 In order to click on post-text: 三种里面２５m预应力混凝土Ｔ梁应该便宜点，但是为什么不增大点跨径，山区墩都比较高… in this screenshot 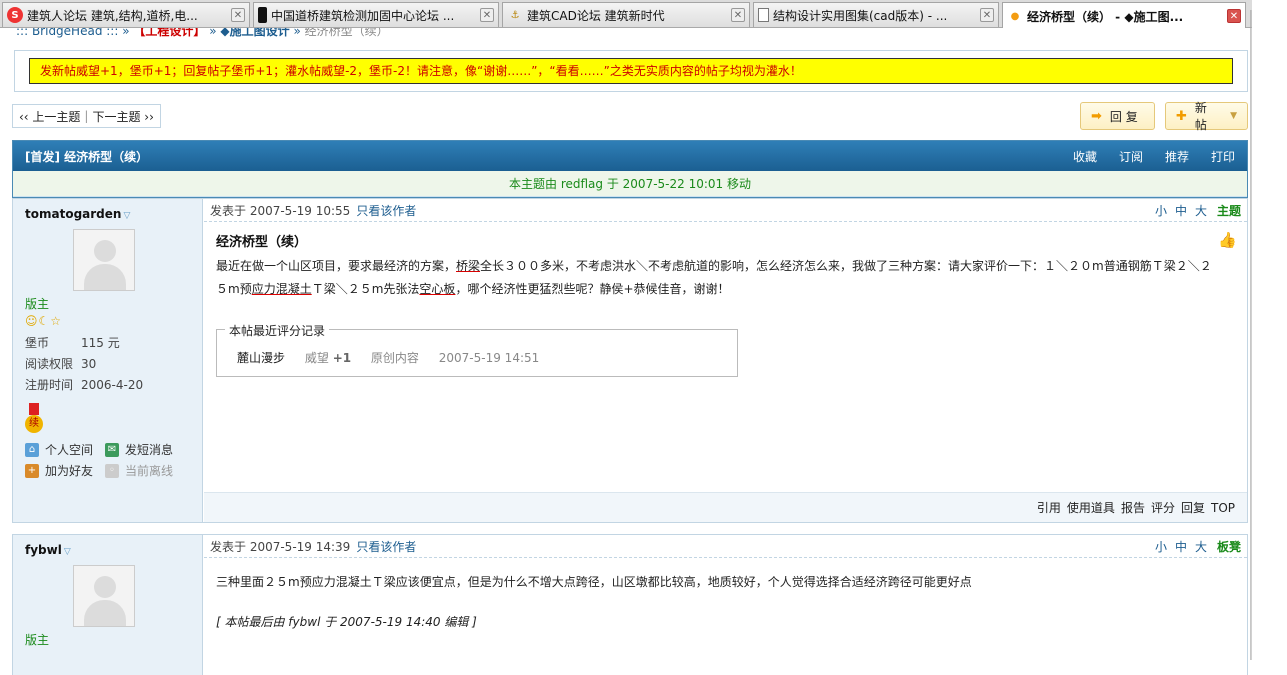, I will do `click(594, 582)`.